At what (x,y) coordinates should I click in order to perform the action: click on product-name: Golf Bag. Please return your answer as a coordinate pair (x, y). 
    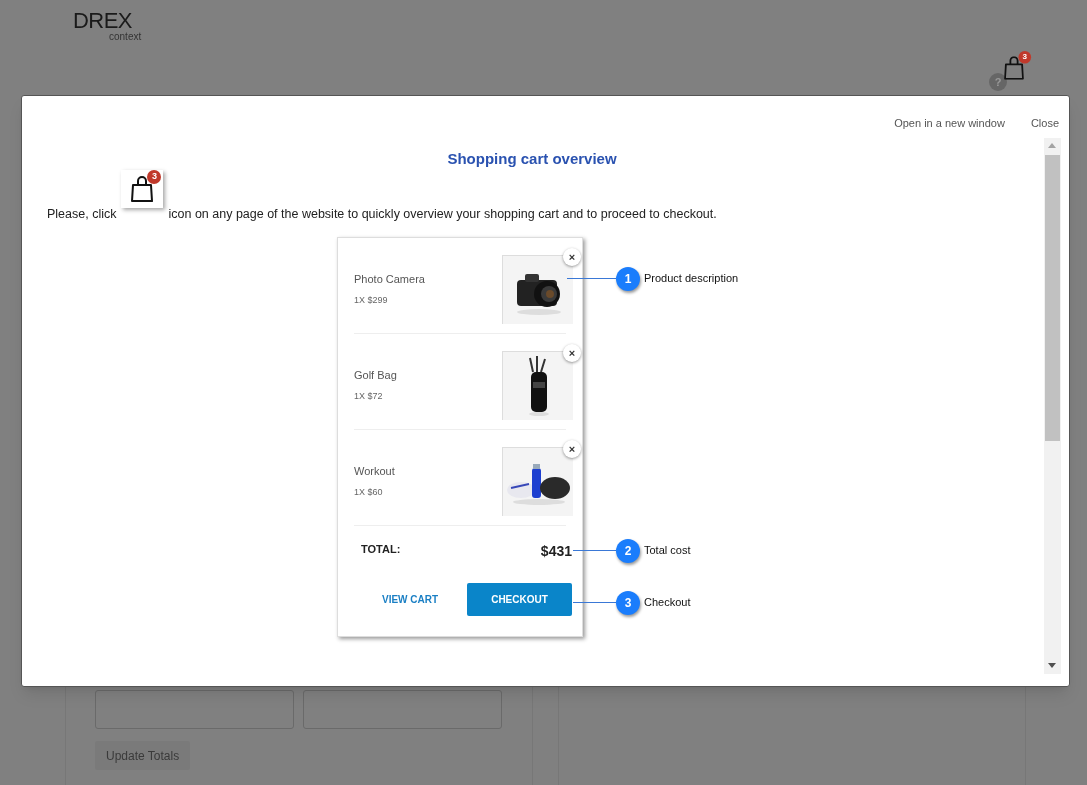
    Looking at the image, I should click on (375, 374).